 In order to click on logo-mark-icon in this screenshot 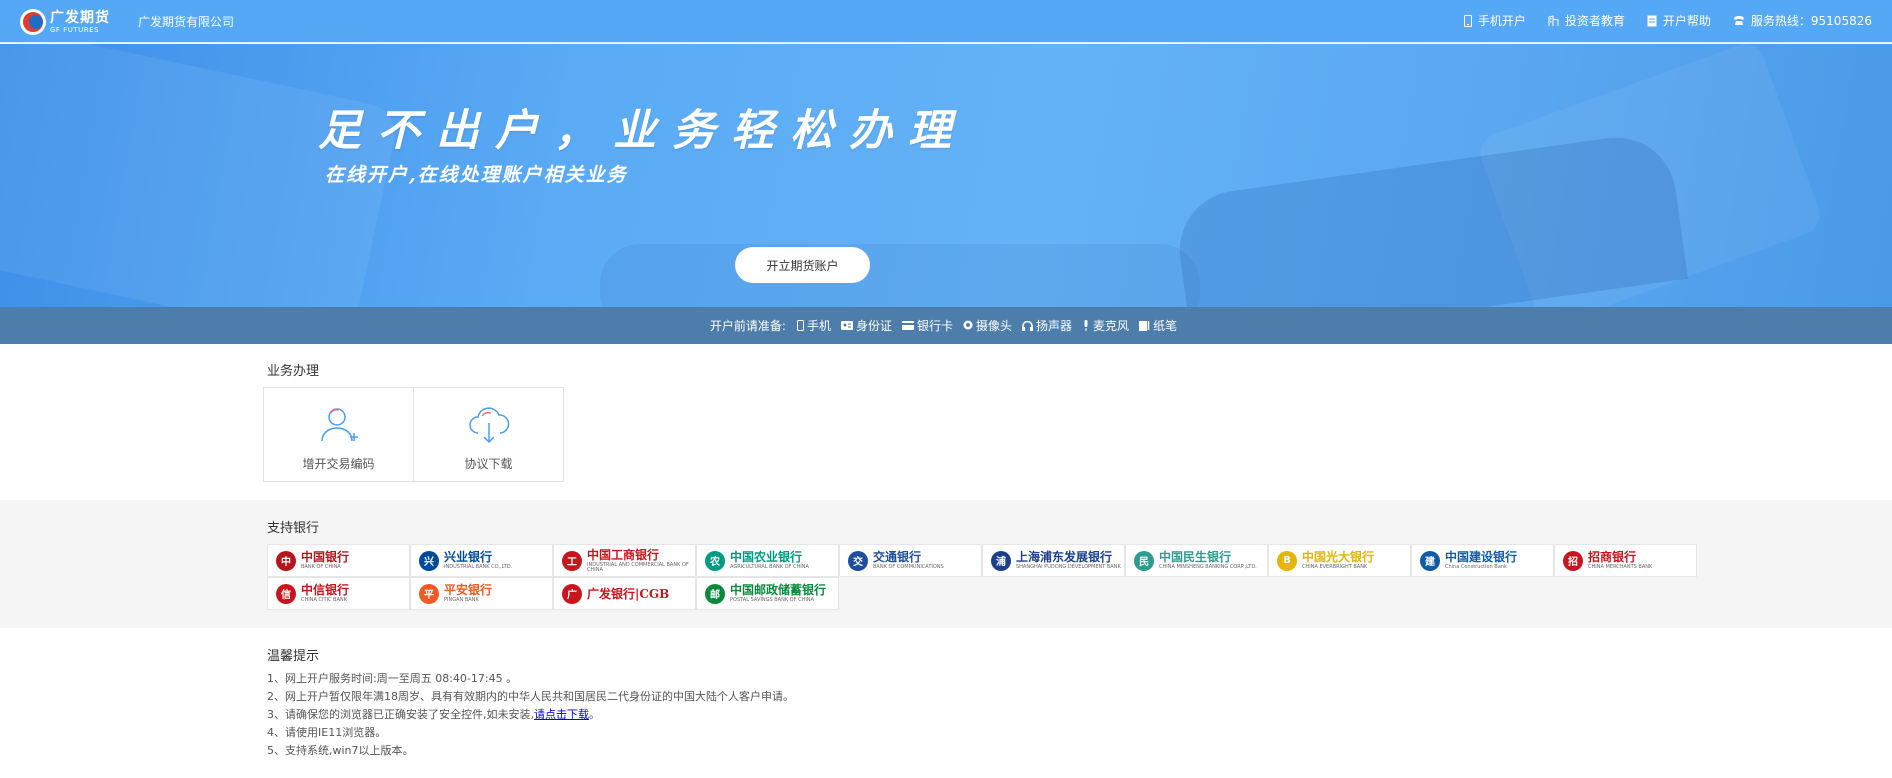, I will do `click(33, 22)`.